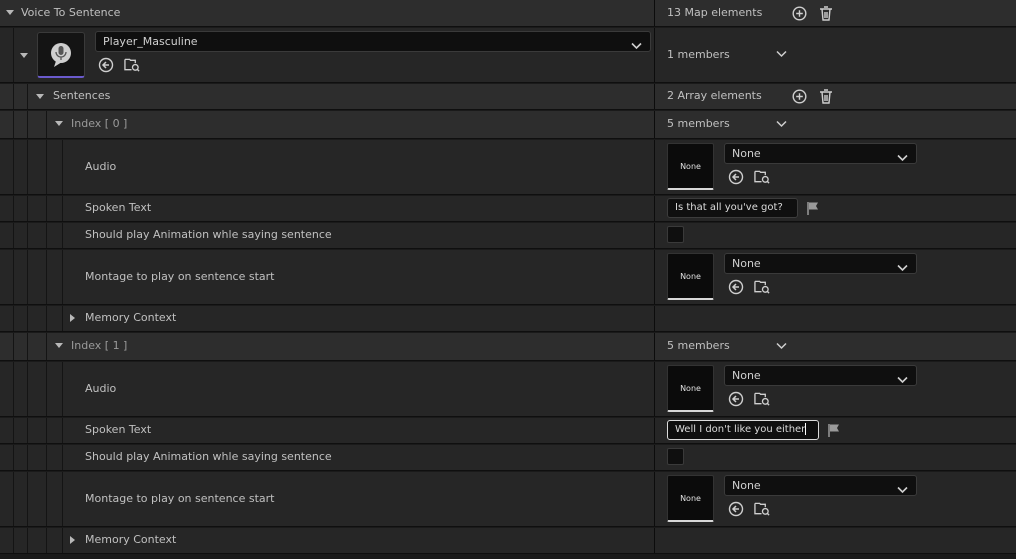  Describe the element at coordinates (508, 97) in the screenshot. I see `sentences-row: Sentences 2 Array elements` at that location.